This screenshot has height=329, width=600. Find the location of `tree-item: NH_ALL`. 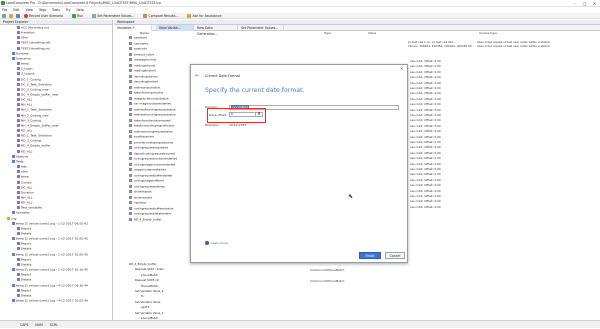

tree-item: NH_ALL is located at coordinates (24, 198).